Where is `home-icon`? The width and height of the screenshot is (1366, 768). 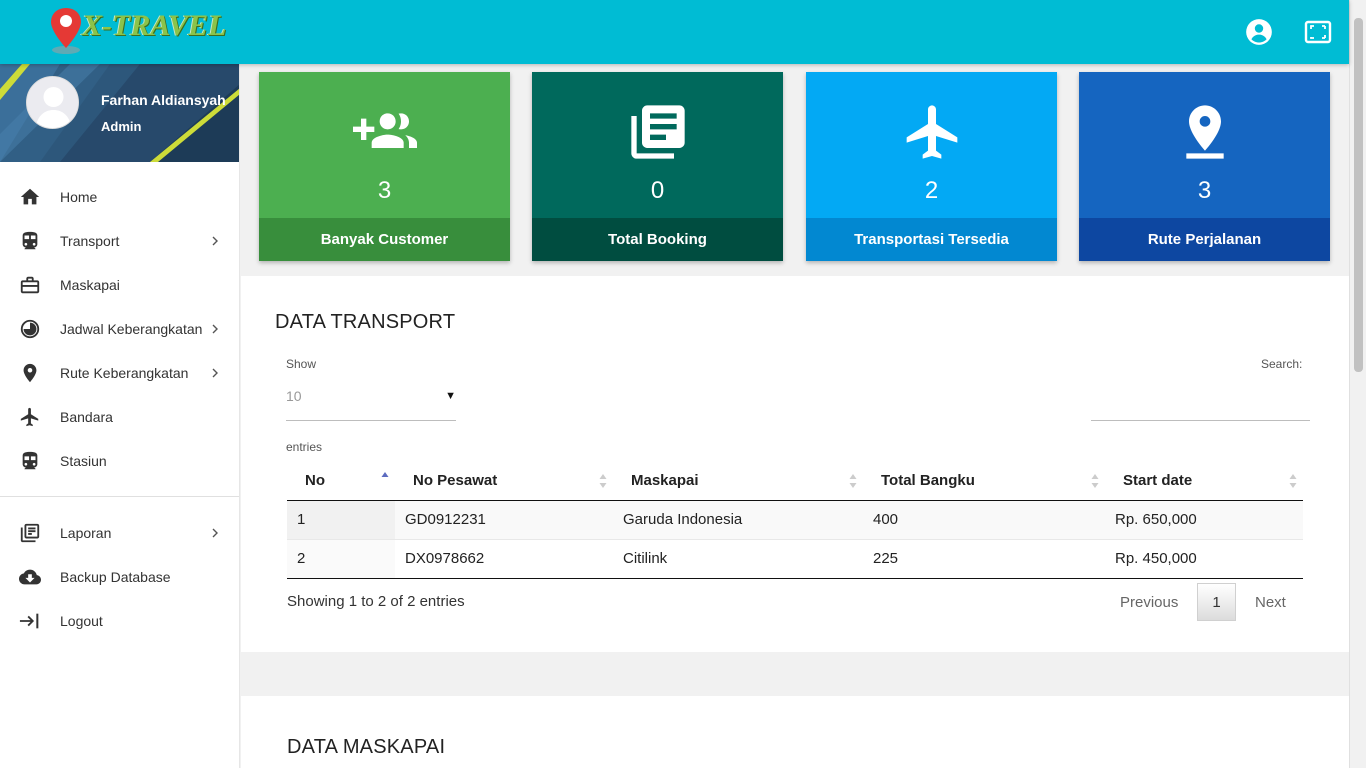
home-icon is located at coordinates (30, 196).